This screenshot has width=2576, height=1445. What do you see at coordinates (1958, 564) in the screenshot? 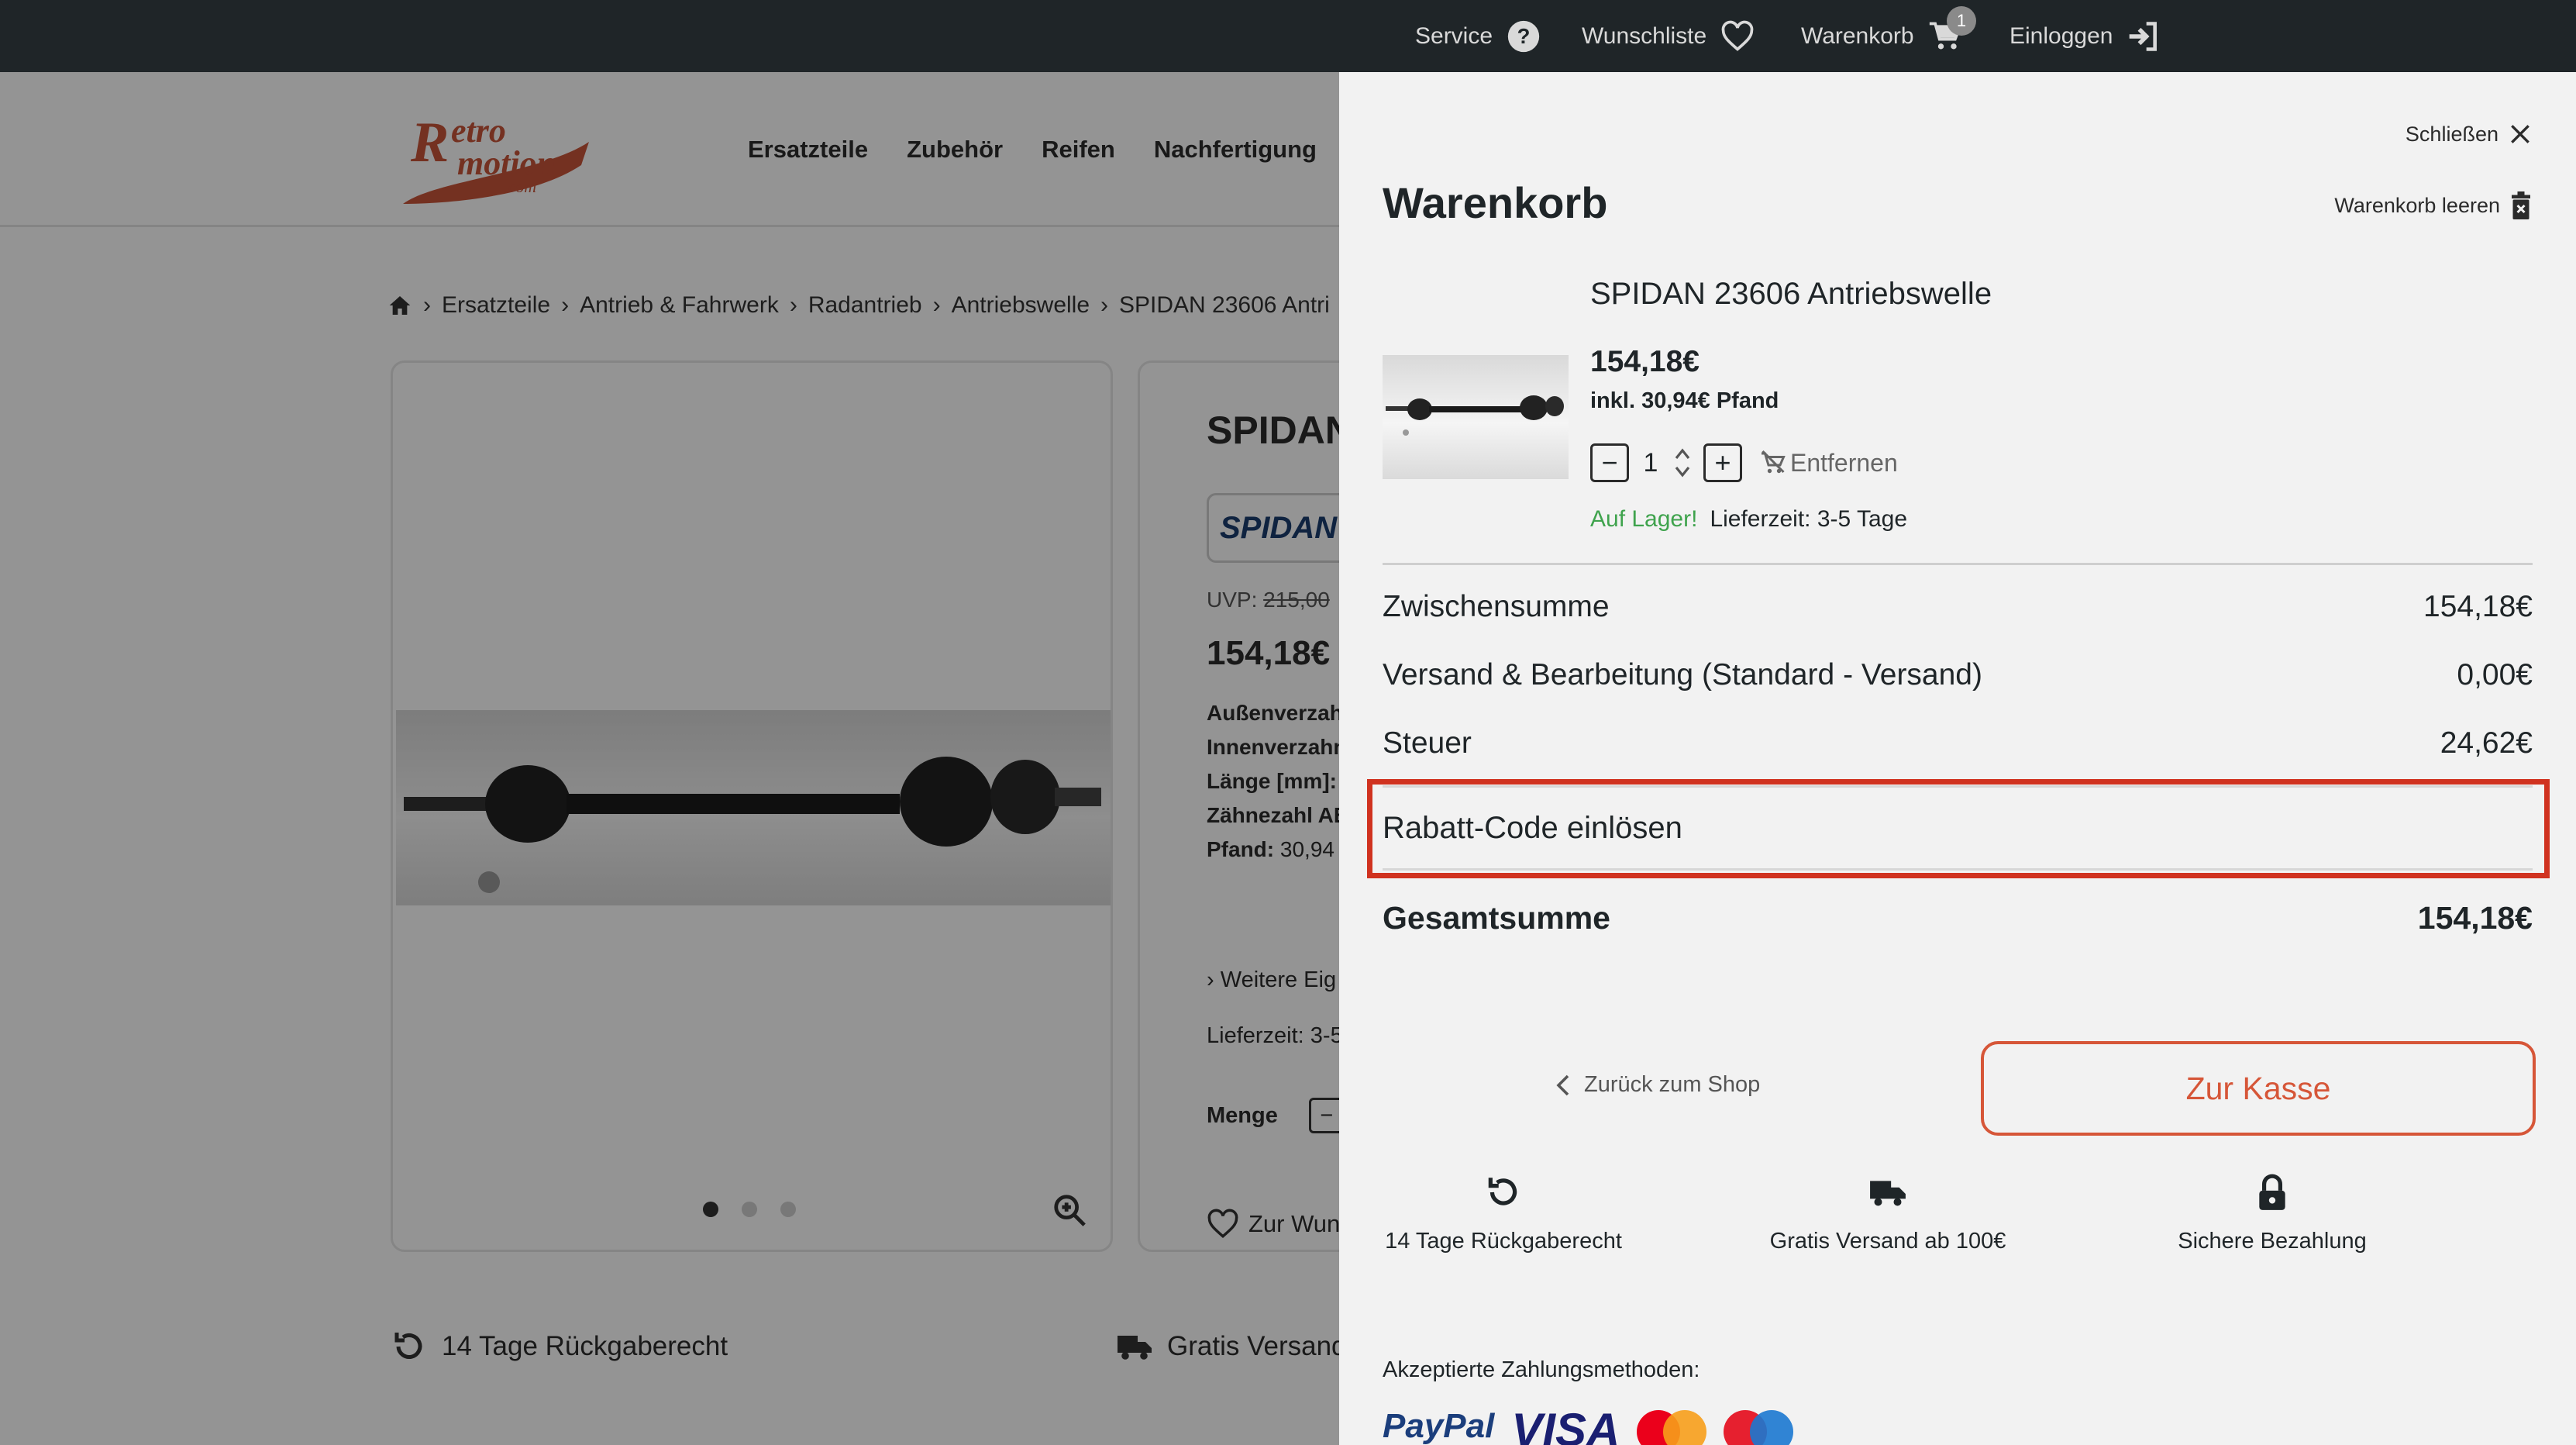
I see `divider` at bounding box center [1958, 564].